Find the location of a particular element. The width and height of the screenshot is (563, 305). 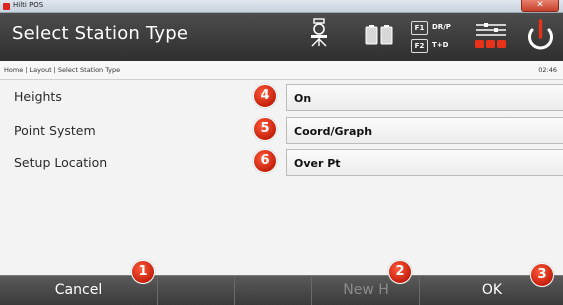

setup-location-field: Over Pt is located at coordinates (424, 162).